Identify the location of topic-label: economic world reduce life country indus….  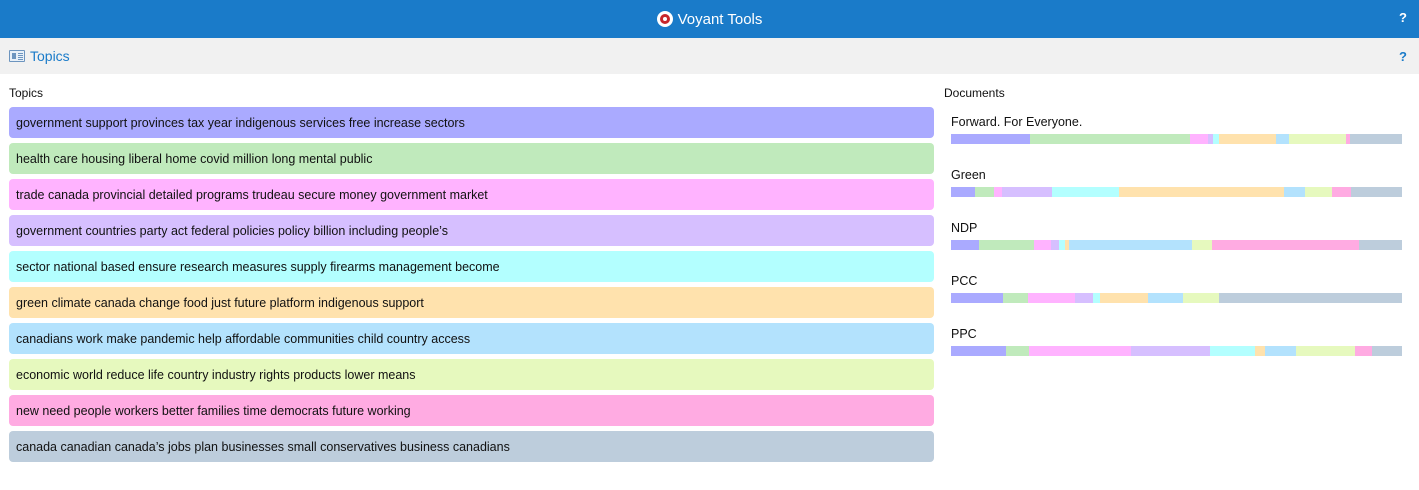
(216, 374).